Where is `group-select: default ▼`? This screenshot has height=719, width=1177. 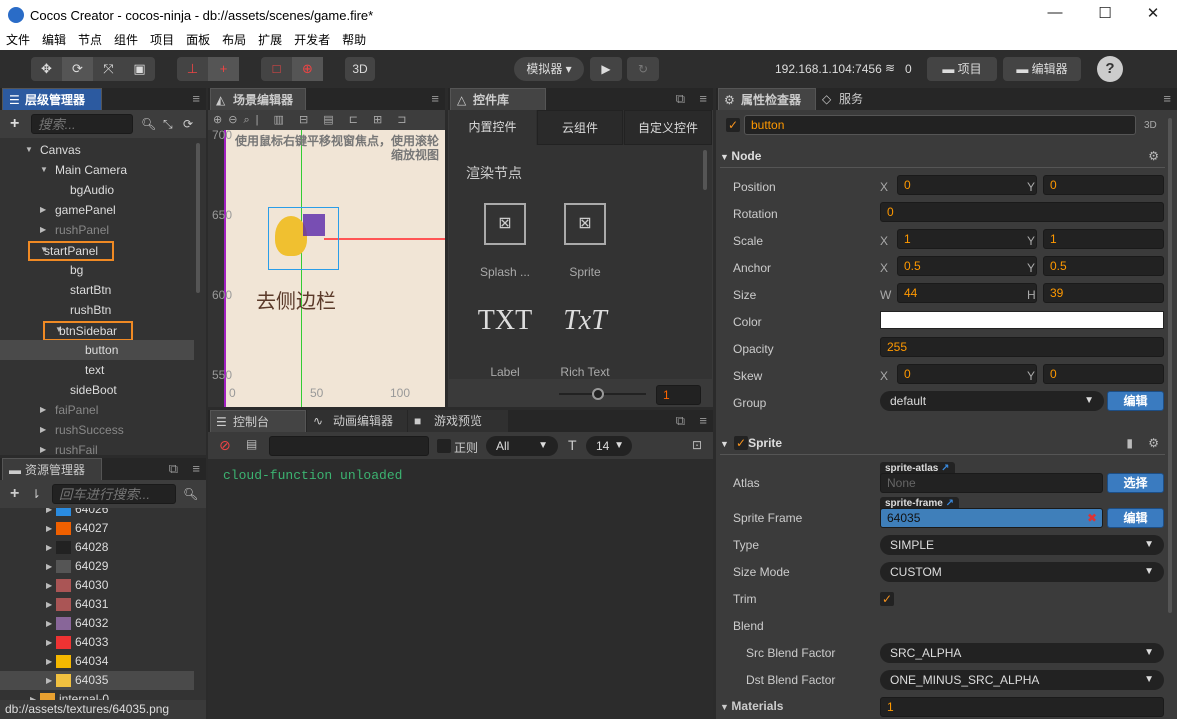
group-select: default ▼ is located at coordinates (992, 401).